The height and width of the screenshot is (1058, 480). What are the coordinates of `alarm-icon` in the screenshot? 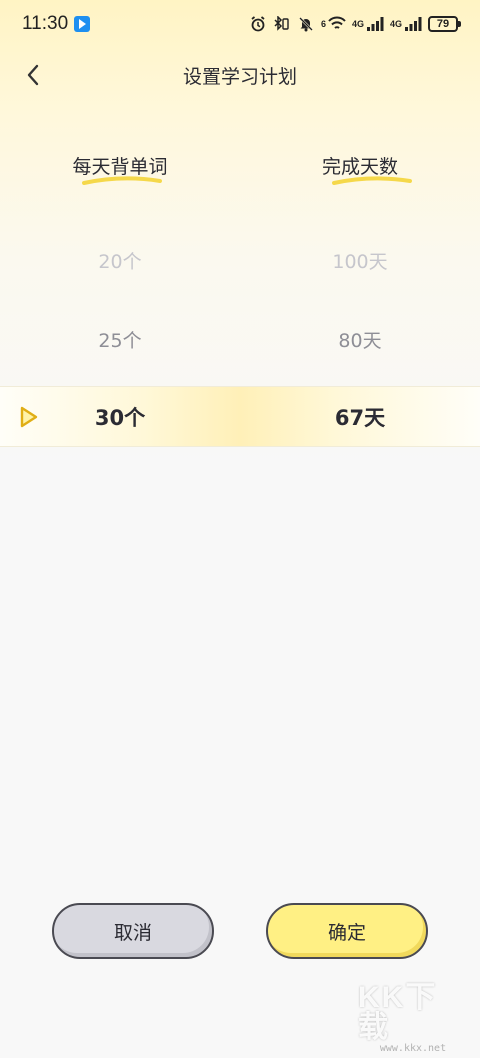 It's located at (258, 24).